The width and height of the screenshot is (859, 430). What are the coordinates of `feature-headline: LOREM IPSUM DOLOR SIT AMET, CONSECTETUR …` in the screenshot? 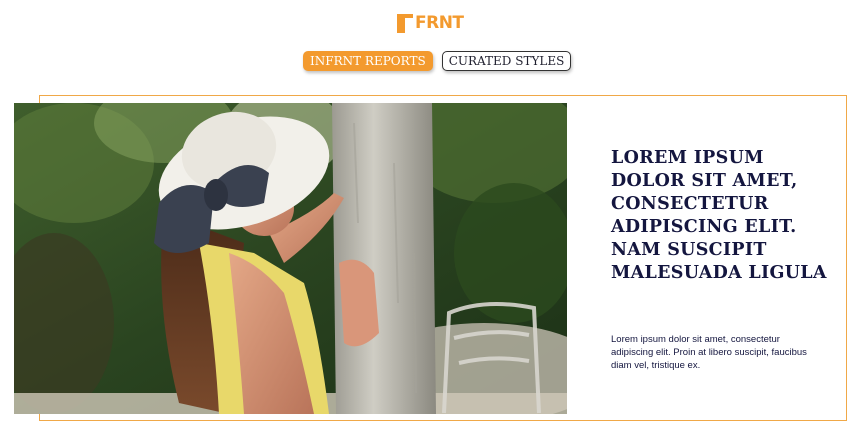 It's located at (719, 215).